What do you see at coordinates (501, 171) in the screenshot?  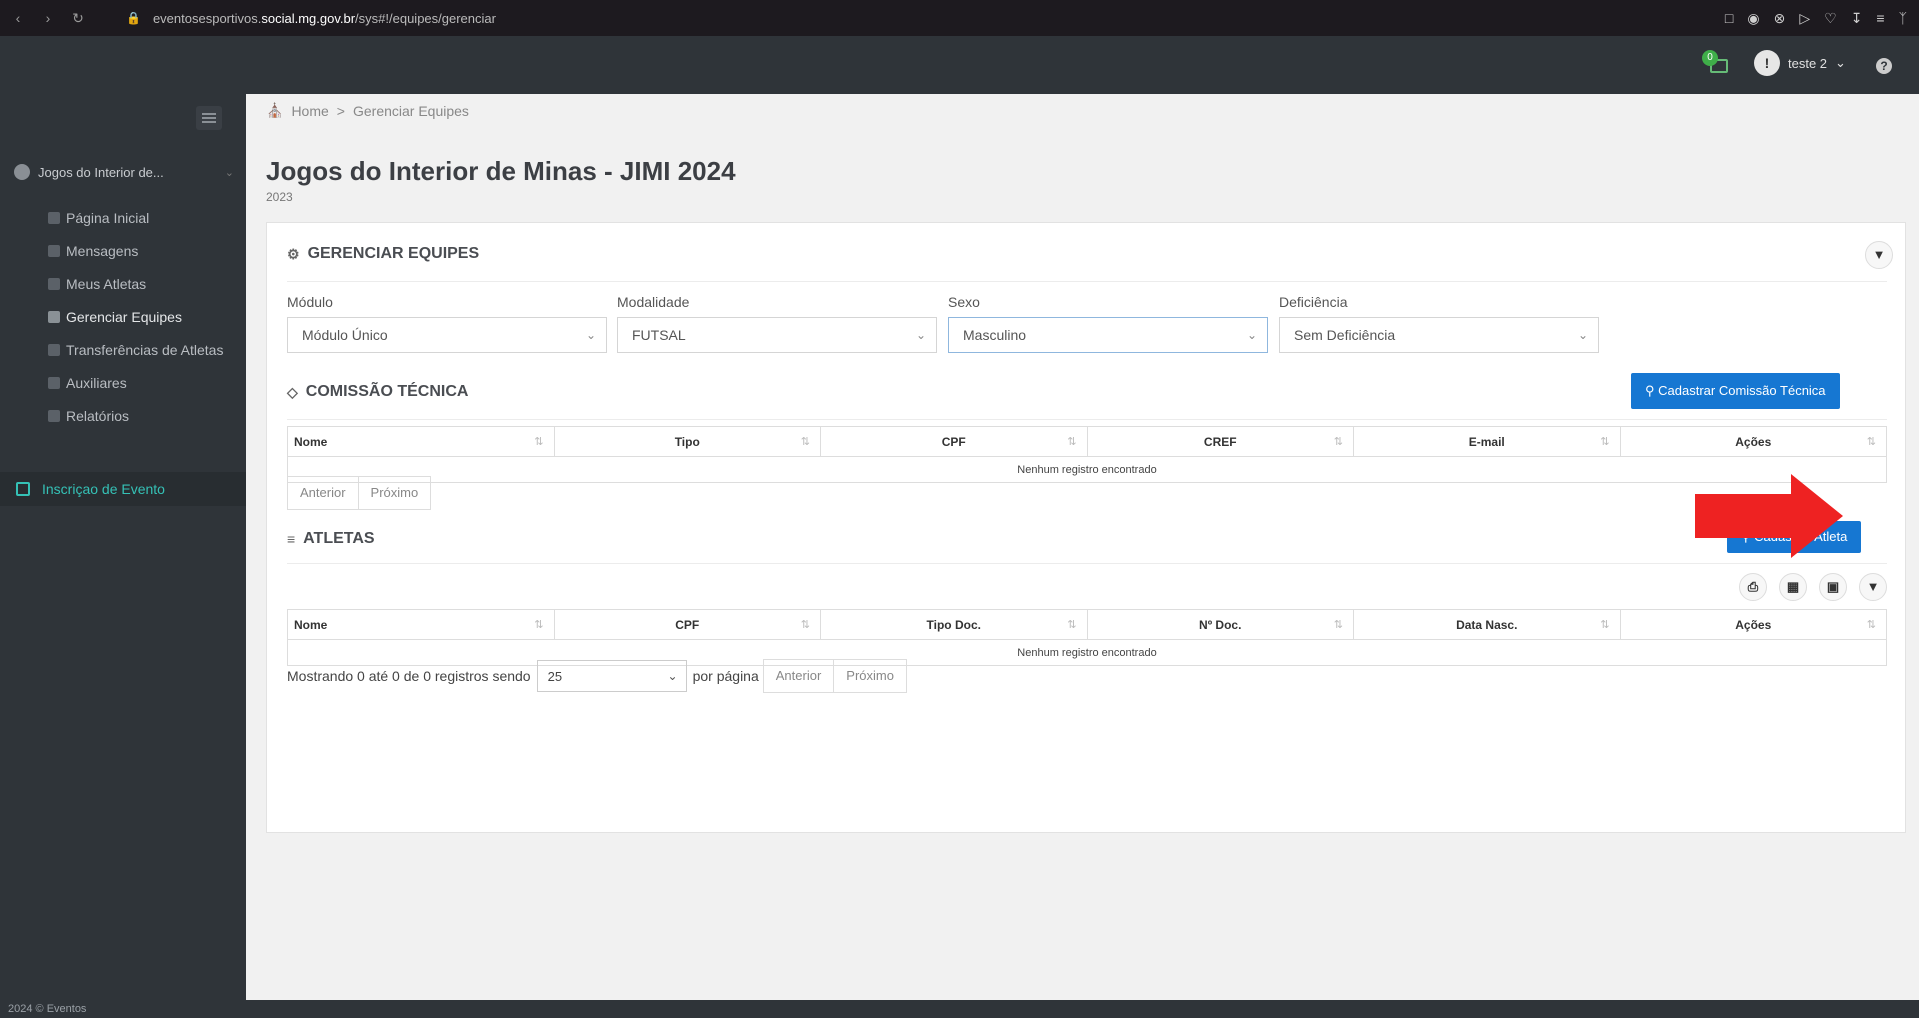 I see `page-title: Jogos do Interior de Minas - JIMI 2024` at bounding box center [501, 171].